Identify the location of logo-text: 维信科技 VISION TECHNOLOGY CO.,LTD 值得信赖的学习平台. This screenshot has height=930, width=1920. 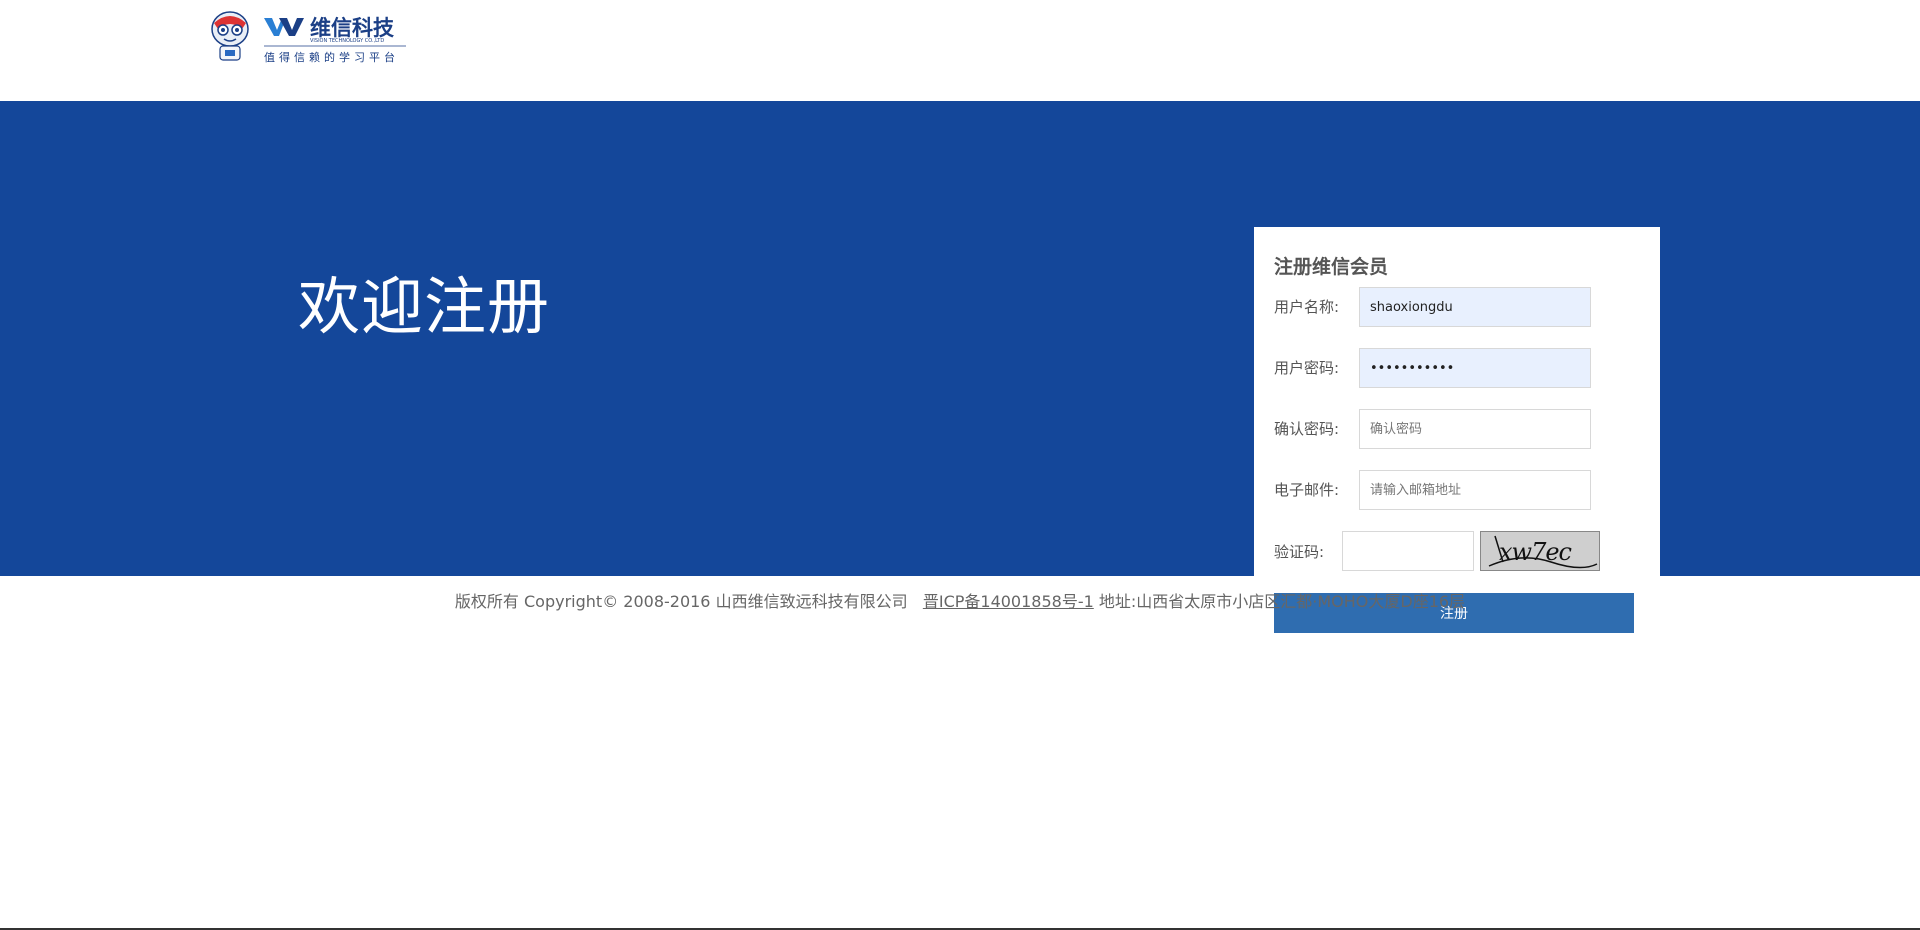
(338, 36).